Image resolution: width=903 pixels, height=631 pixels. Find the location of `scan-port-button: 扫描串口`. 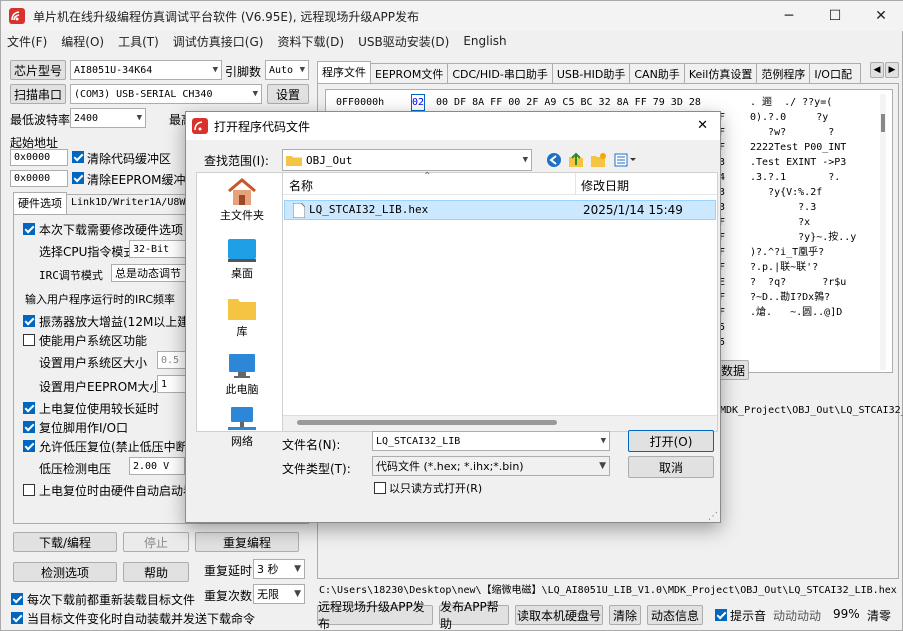

scan-port-button: 扫描串口 is located at coordinates (38, 94).